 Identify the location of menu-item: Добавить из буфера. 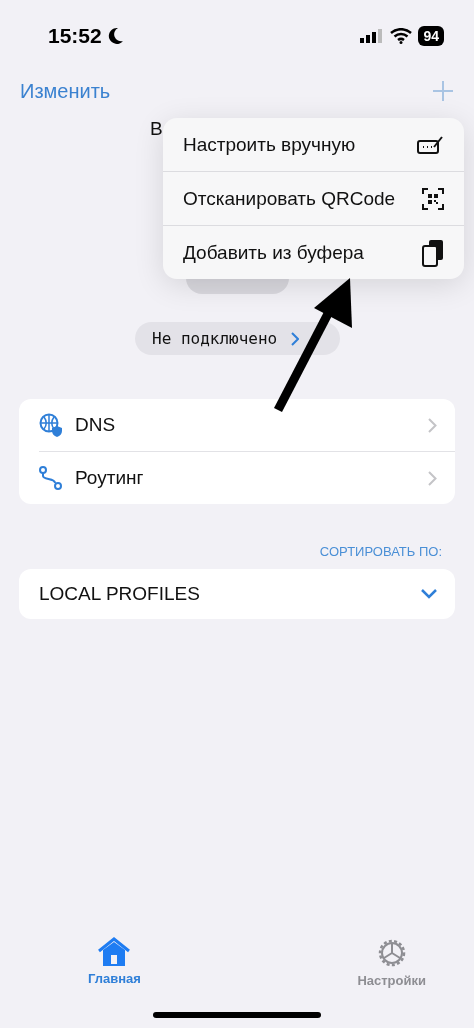
(313, 252).